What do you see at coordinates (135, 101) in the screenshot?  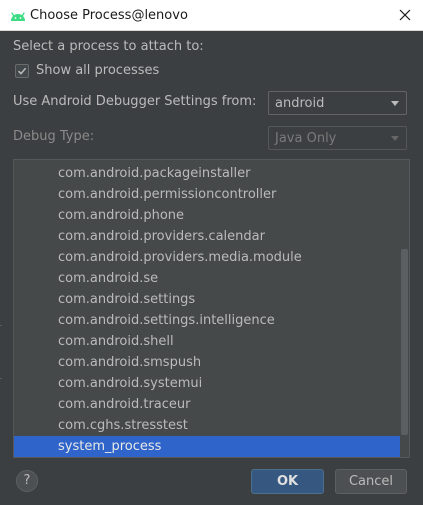 I see `debugger-settings-label: Use Android Debugger Settings from:` at bounding box center [135, 101].